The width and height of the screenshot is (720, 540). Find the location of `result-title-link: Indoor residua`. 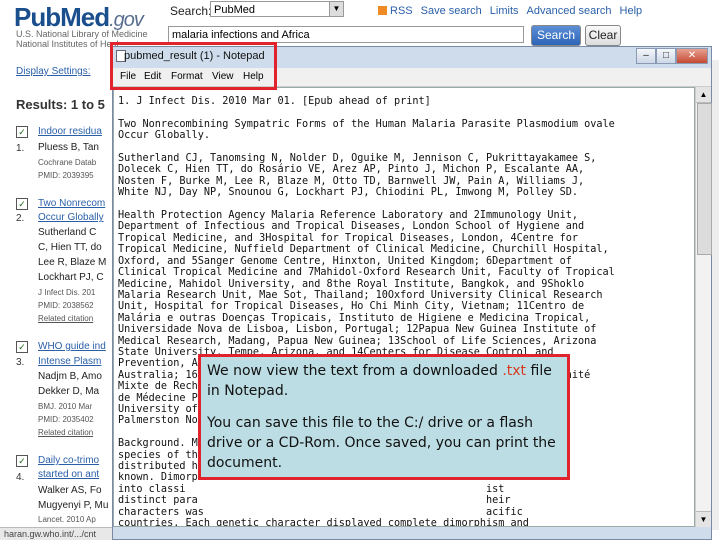

result-title-link: Indoor residua is located at coordinates (70, 131).